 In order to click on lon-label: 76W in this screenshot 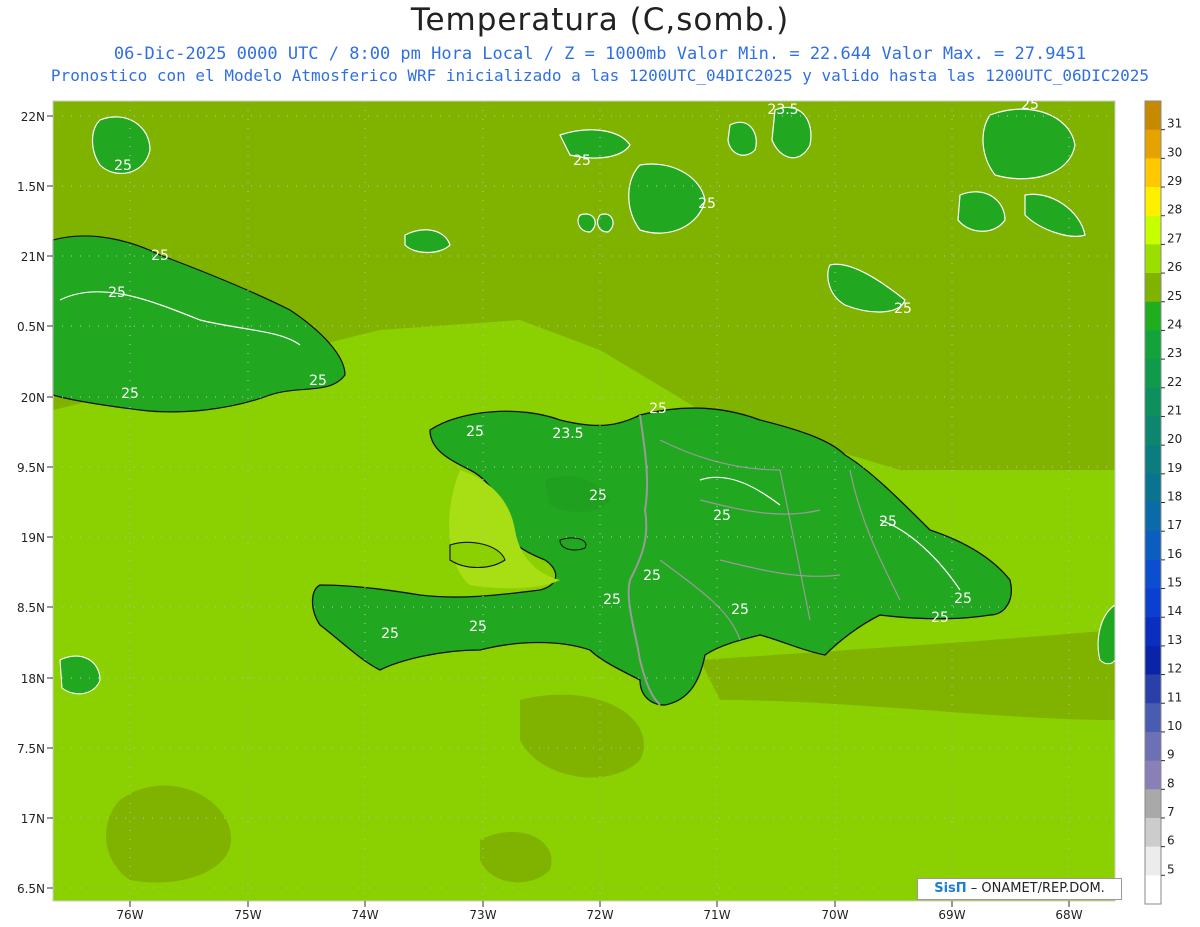, I will do `click(129, 915)`.